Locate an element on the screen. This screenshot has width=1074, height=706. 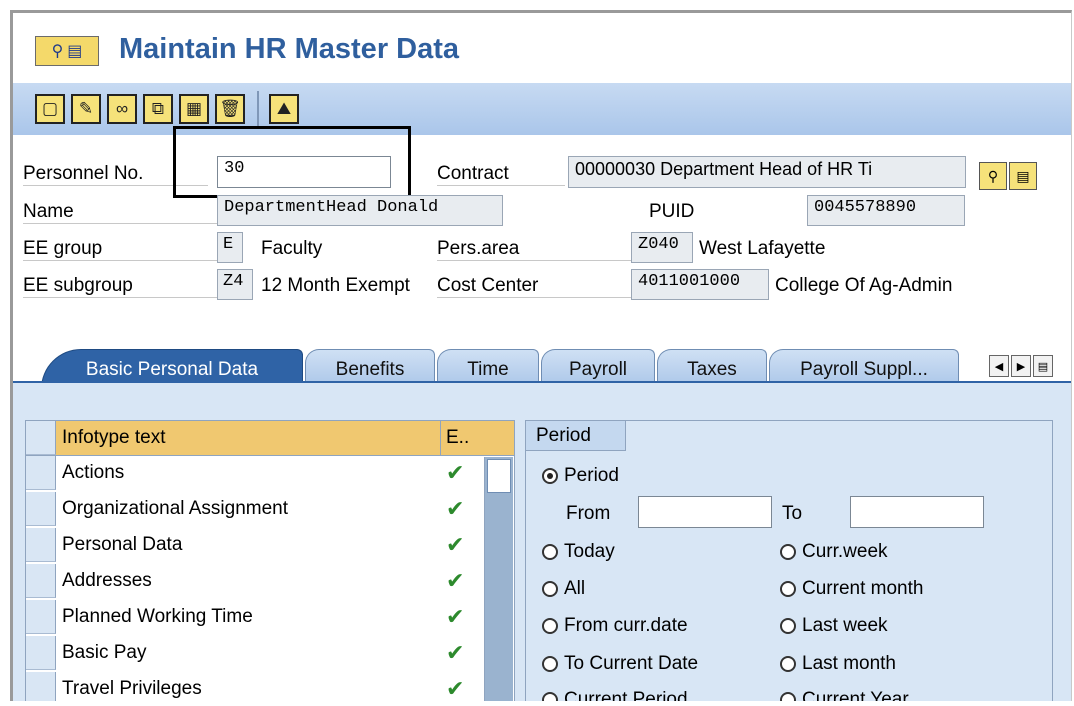
radio-last-month: Last month is located at coordinates (838, 664).